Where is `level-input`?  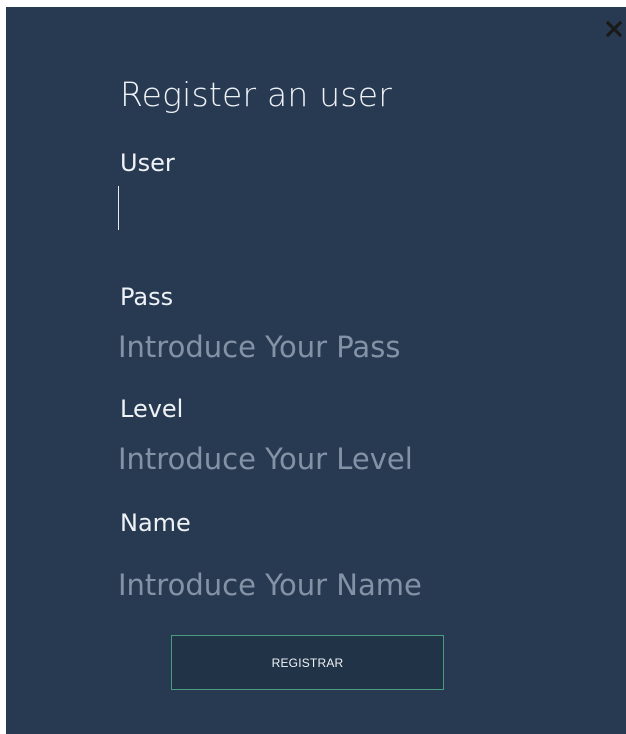 level-input is located at coordinates (318, 459).